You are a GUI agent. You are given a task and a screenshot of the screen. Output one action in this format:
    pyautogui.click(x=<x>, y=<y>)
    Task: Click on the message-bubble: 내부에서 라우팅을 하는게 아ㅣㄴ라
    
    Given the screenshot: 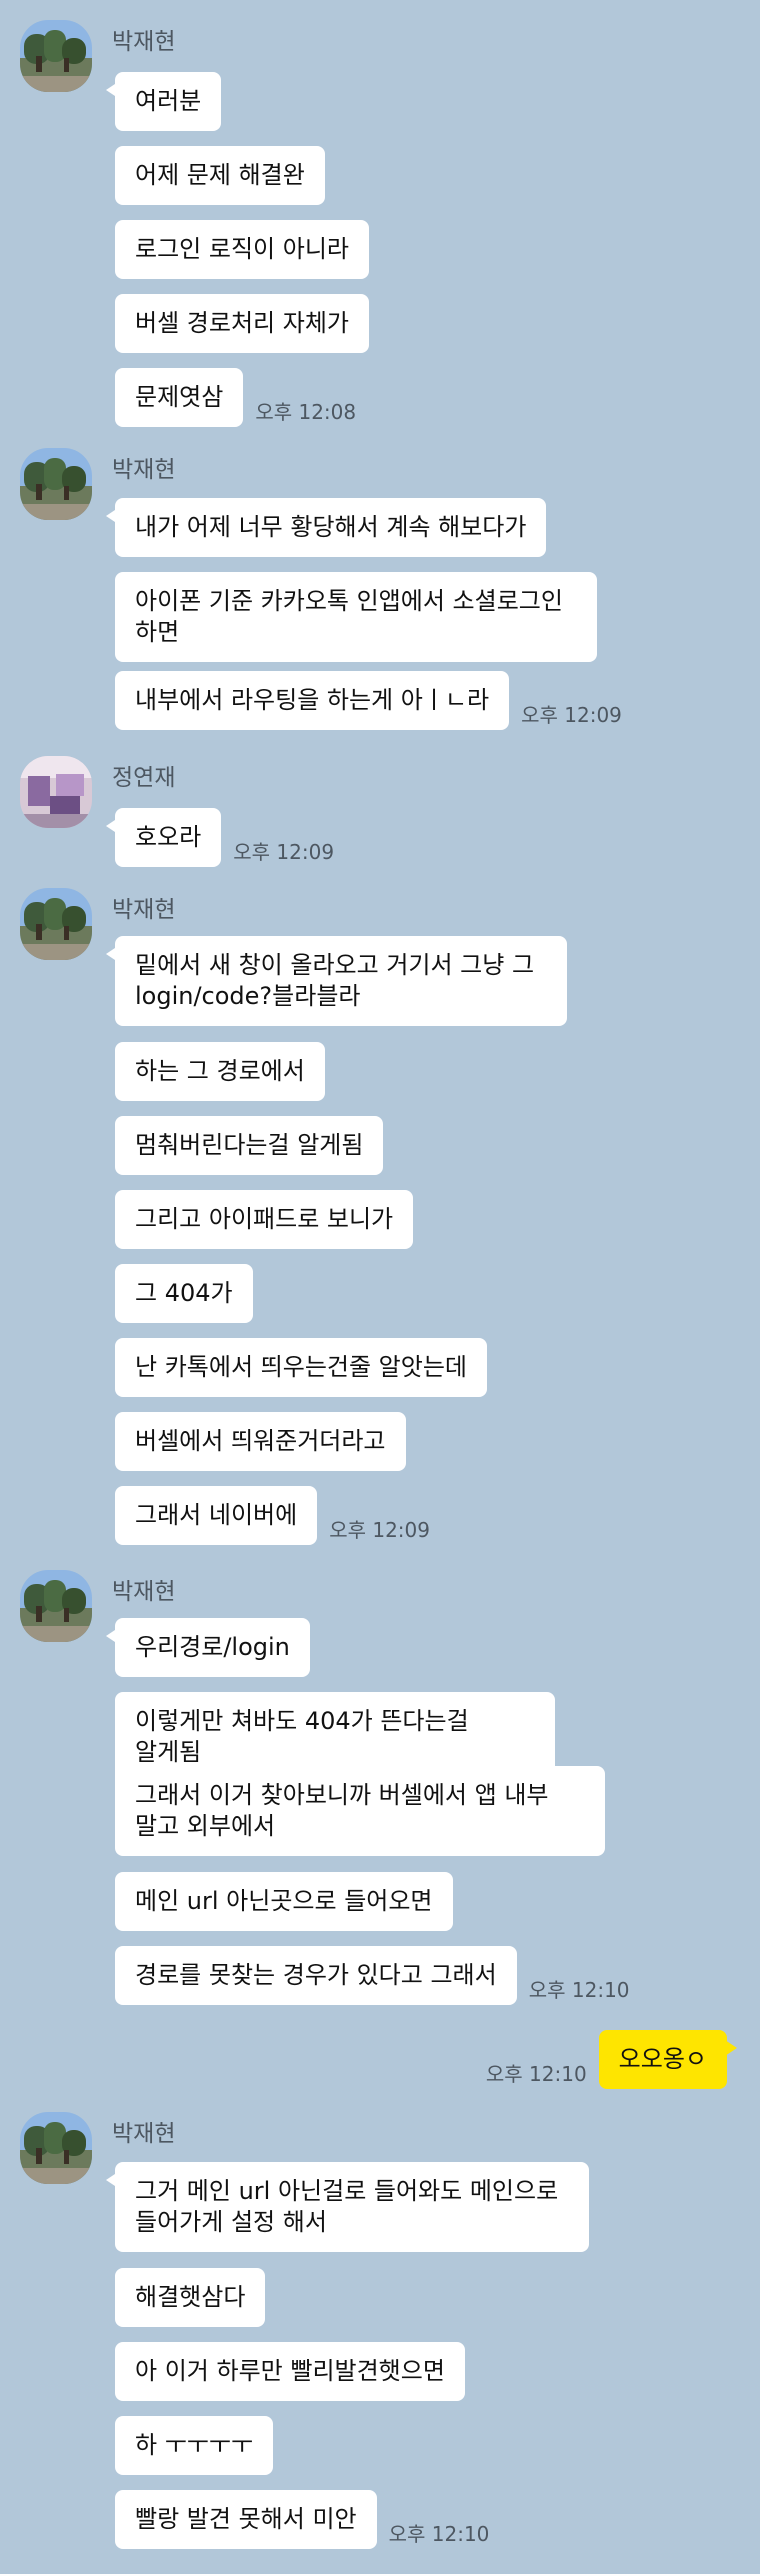 What is the action you would take?
    pyautogui.click(x=312, y=700)
    